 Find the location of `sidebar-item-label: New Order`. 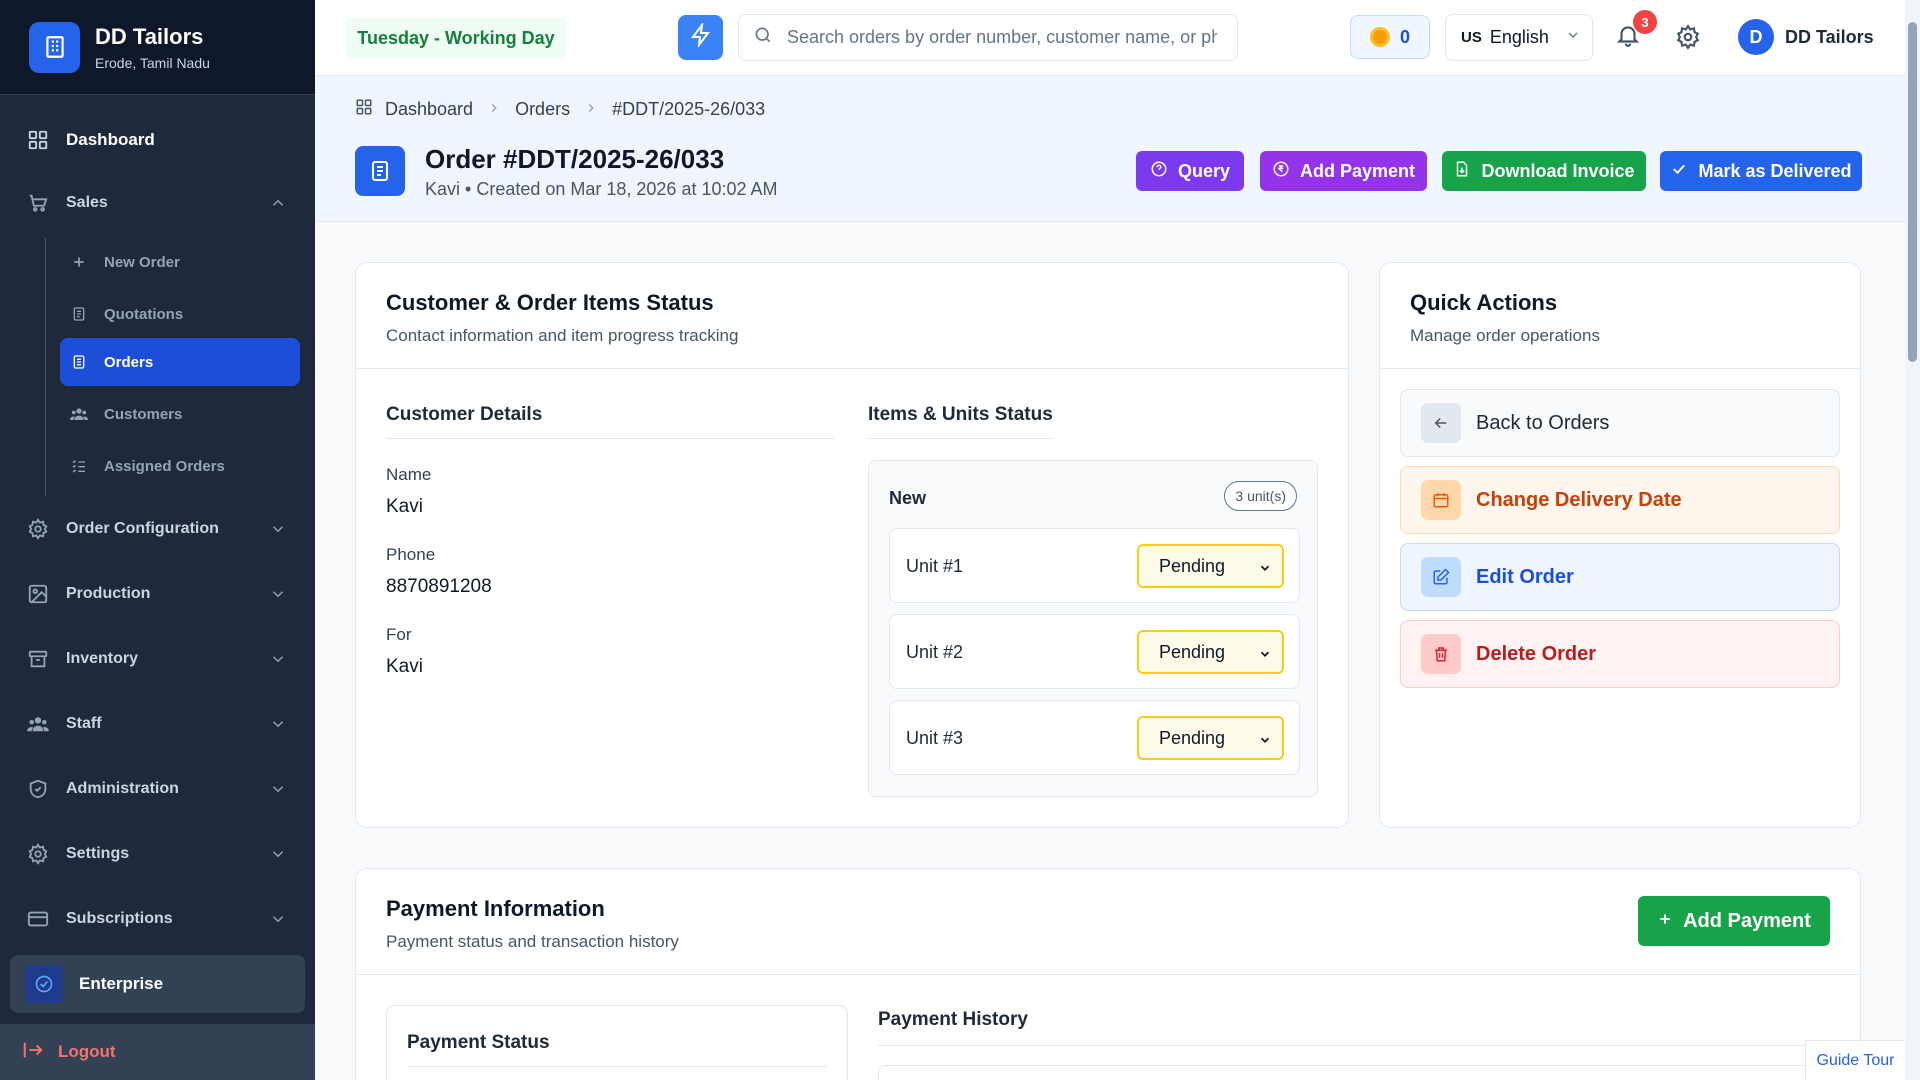

sidebar-item-label: New Order is located at coordinates (142, 262).